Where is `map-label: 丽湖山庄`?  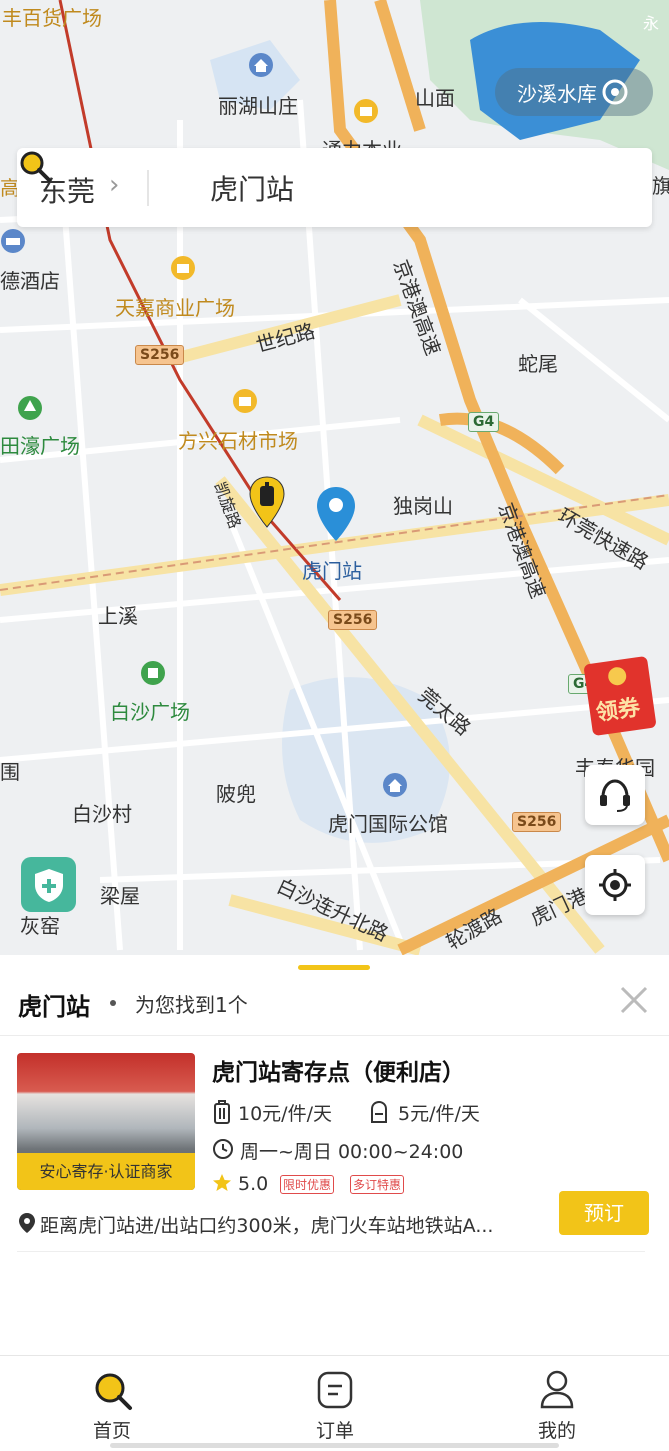
map-label: 丽湖山庄 is located at coordinates (258, 106).